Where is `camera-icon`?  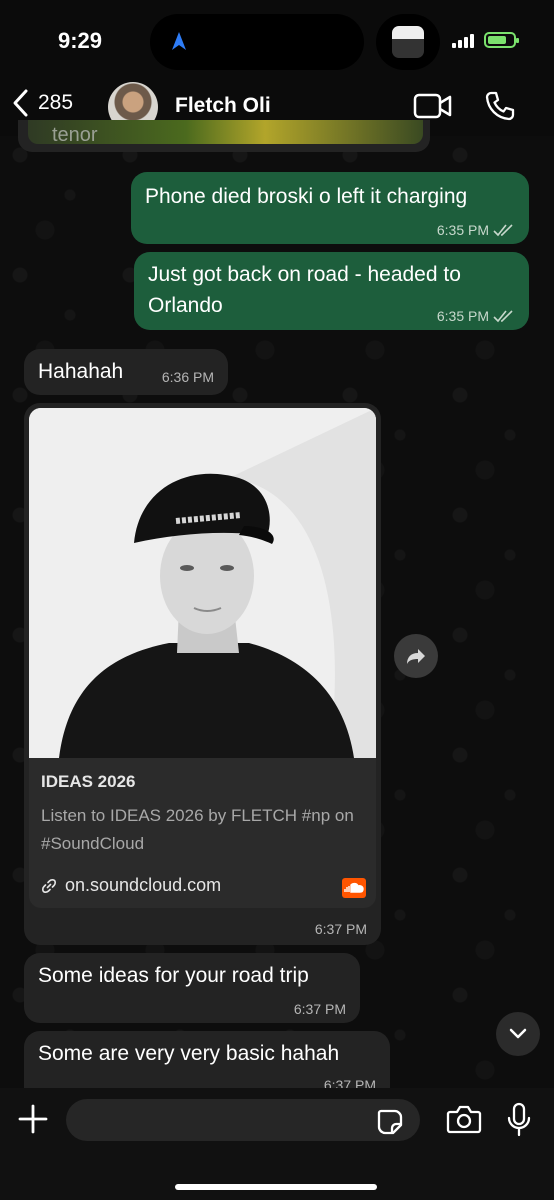
camera-icon is located at coordinates (464, 1119).